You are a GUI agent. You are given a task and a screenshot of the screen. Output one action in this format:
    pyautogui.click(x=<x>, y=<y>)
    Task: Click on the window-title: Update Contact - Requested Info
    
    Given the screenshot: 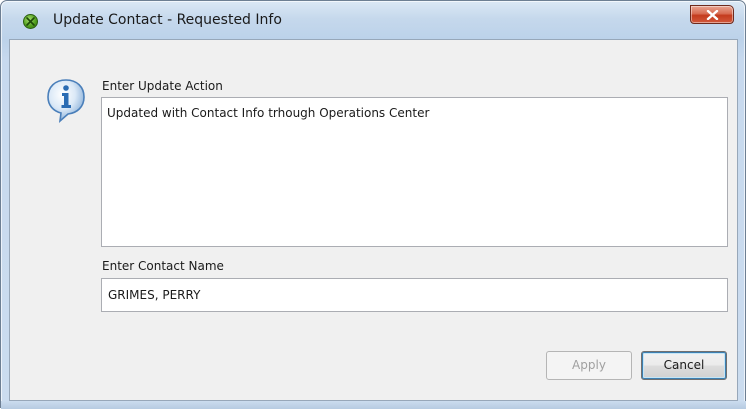 What is the action you would take?
    pyautogui.click(x=167, y=20)
    